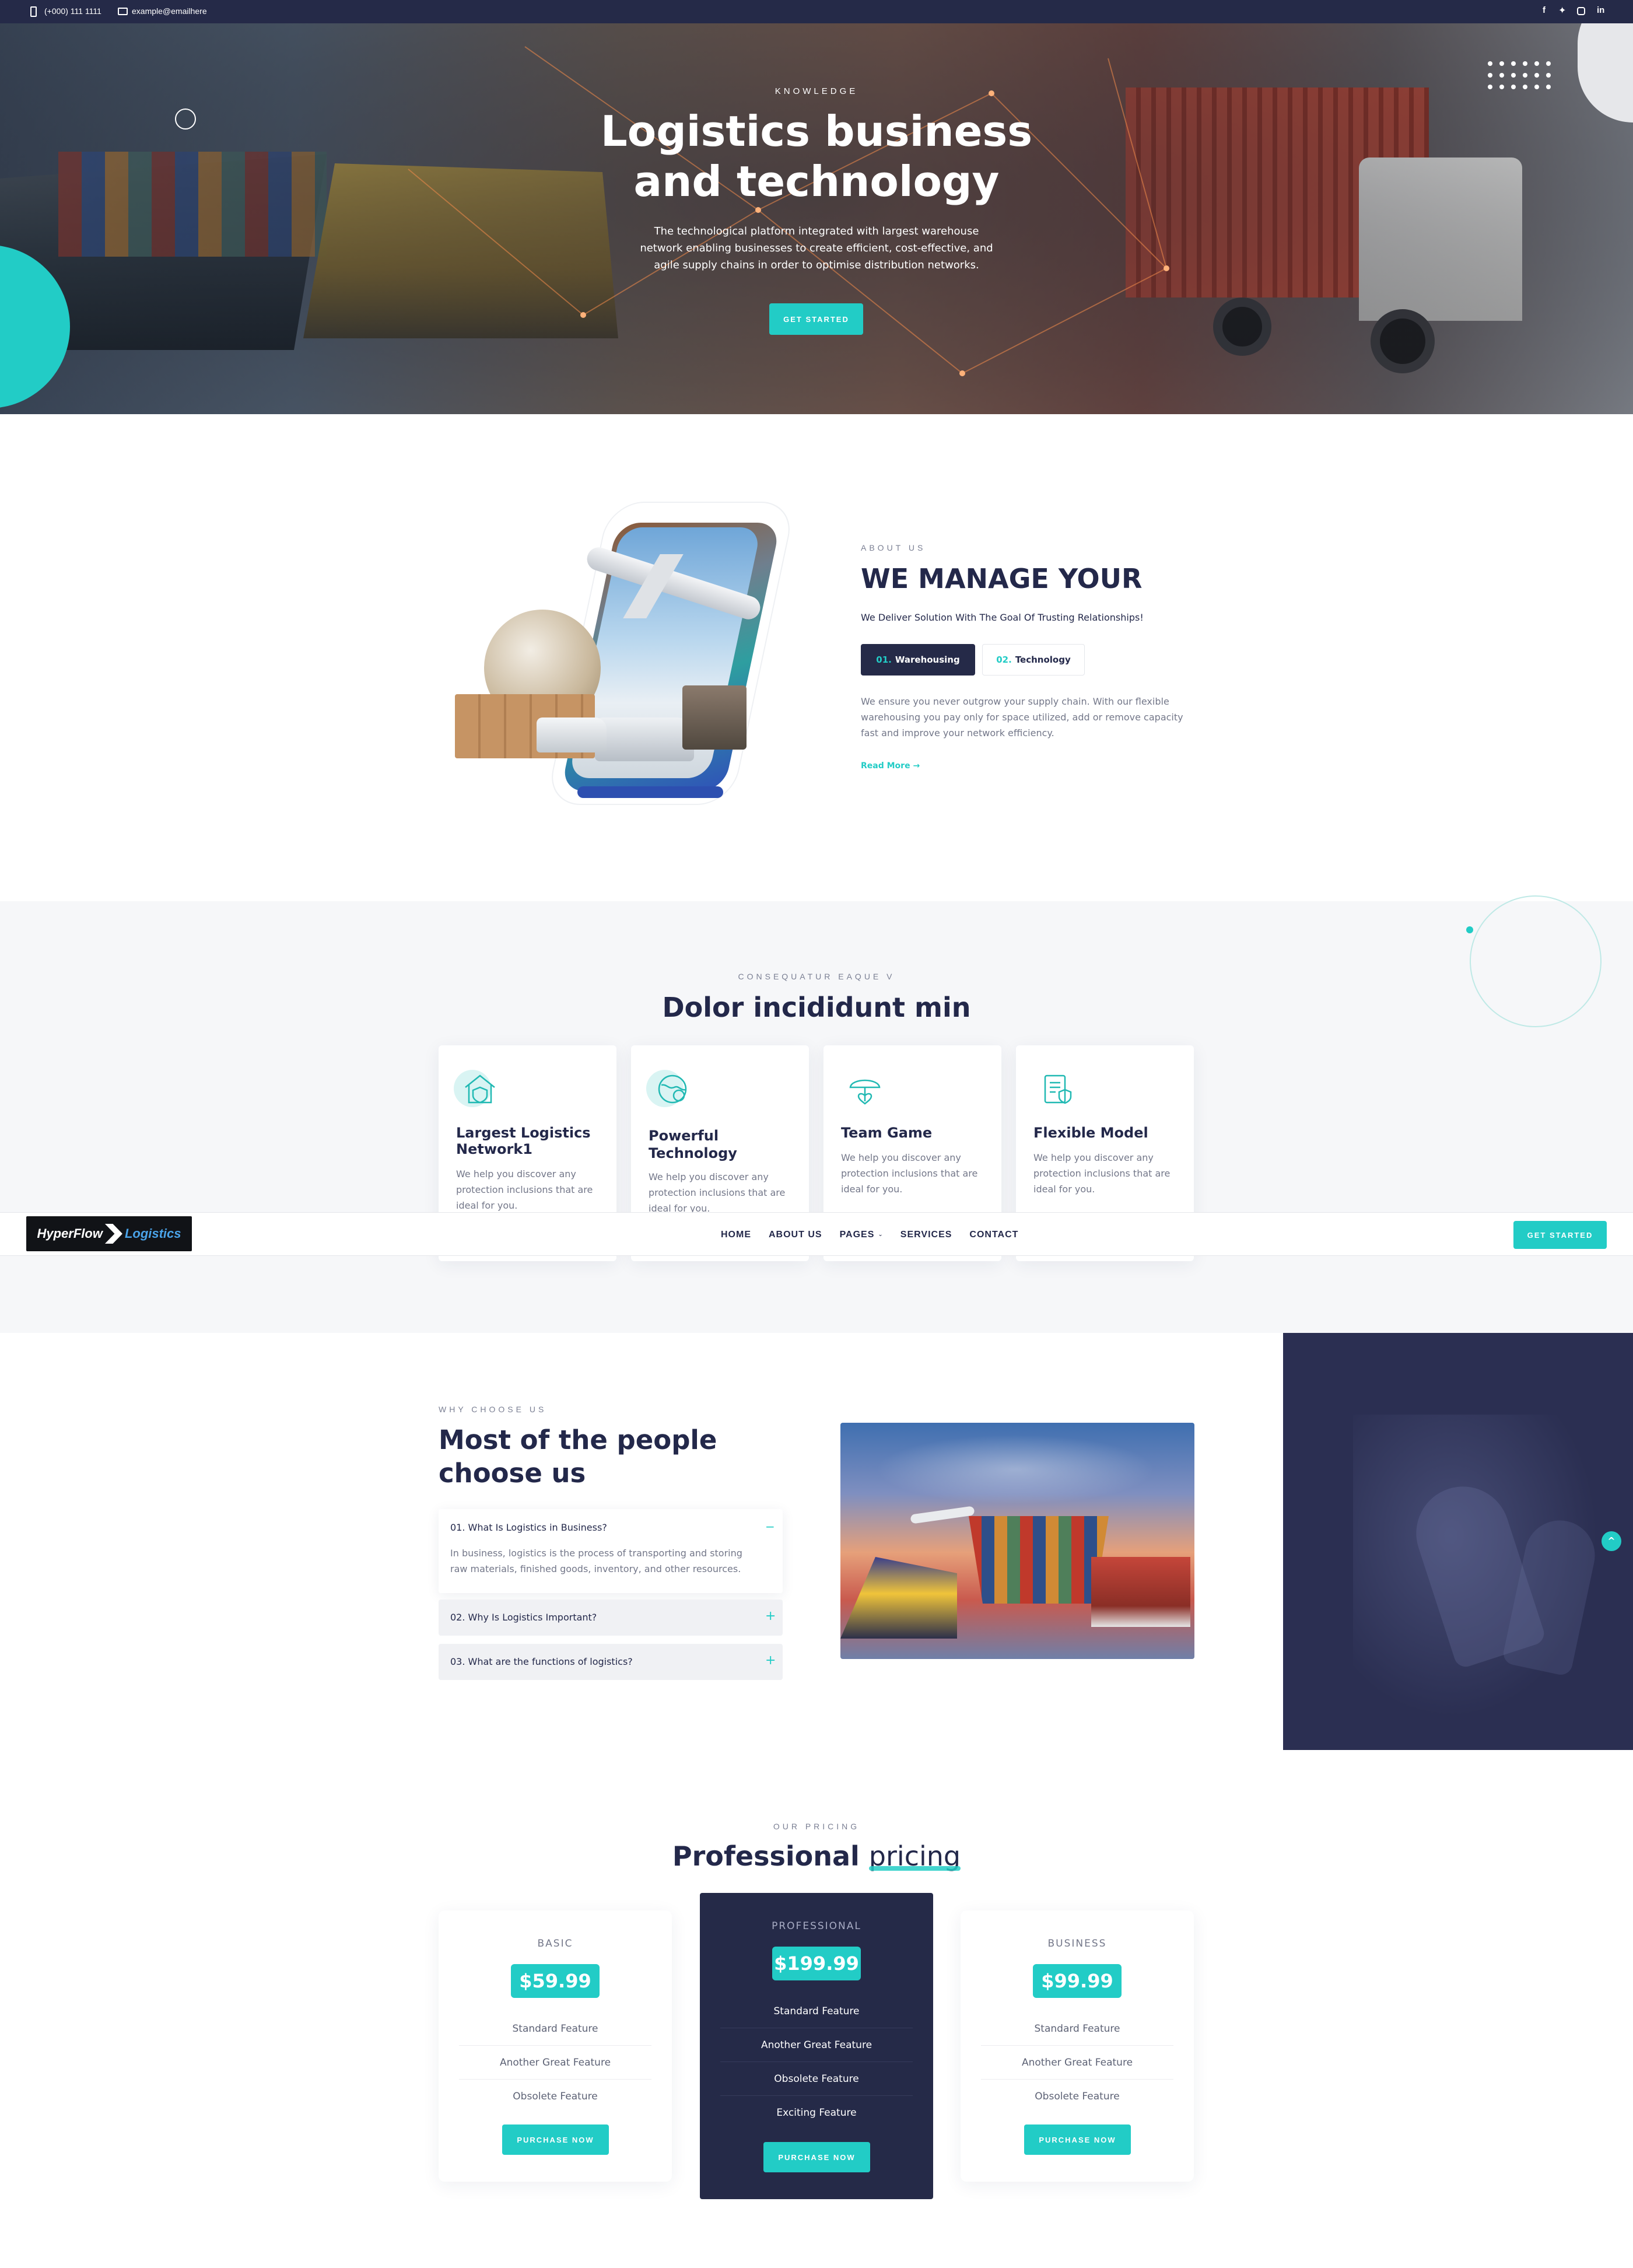 The height and width of the screenshot is (2268, 1633). What do you see at coordinates (555, 1981) in the screenshot?
I see `plan-price: $59.99` at bounding box center [555, 1981].